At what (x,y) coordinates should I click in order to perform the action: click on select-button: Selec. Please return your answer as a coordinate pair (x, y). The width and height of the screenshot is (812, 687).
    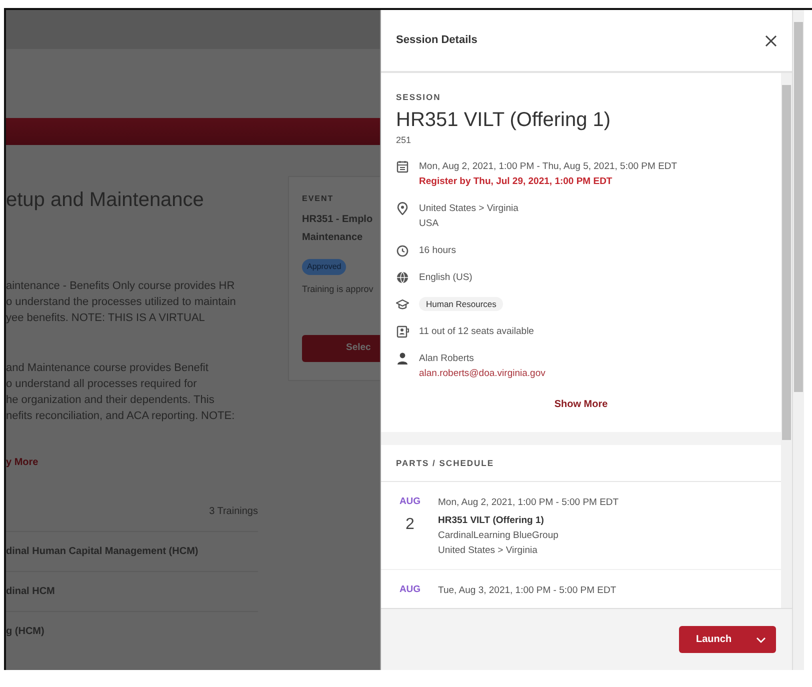
    Looking at the image, I should click on (341, 348).